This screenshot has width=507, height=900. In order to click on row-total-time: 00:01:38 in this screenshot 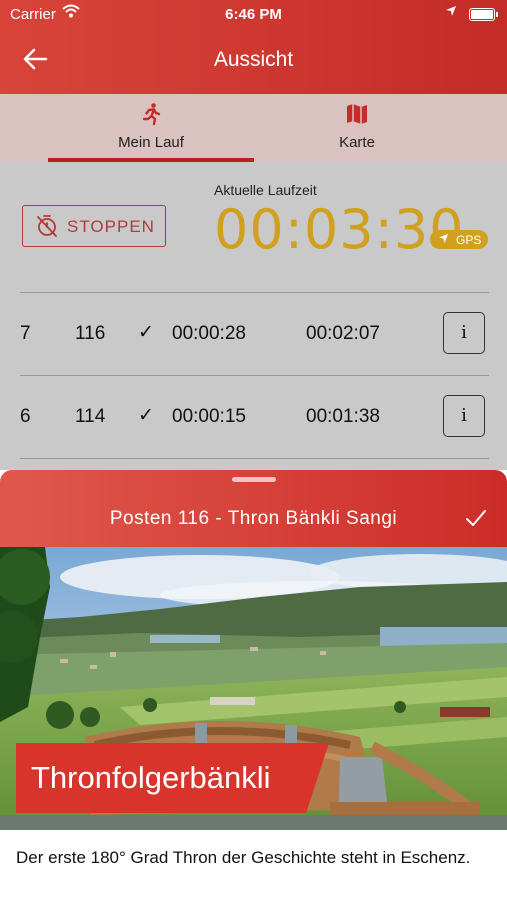, I will do `click(343, 416)`.